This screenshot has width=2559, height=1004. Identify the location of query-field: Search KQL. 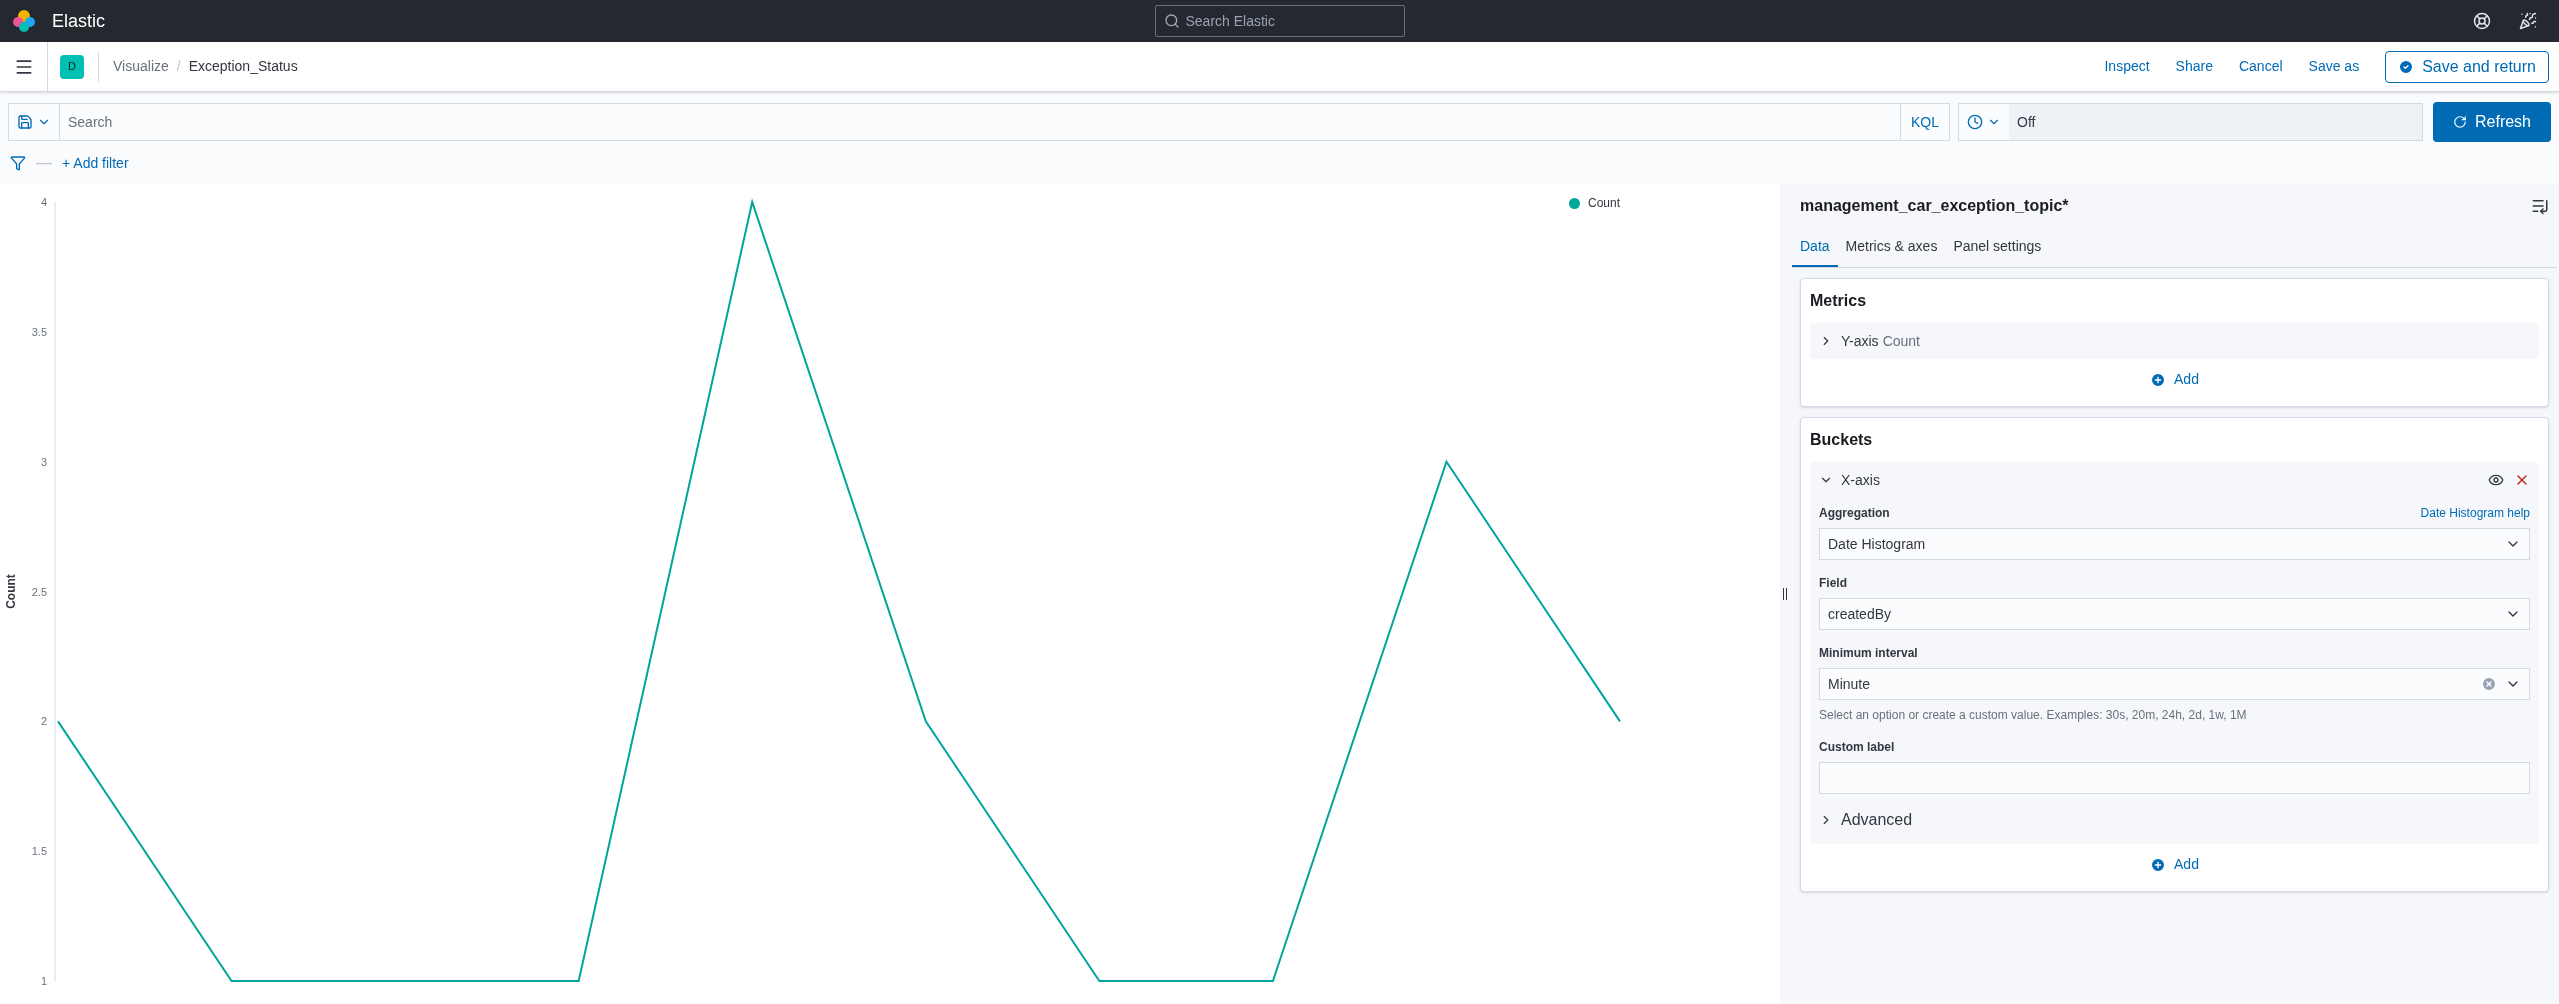
(979, 122).